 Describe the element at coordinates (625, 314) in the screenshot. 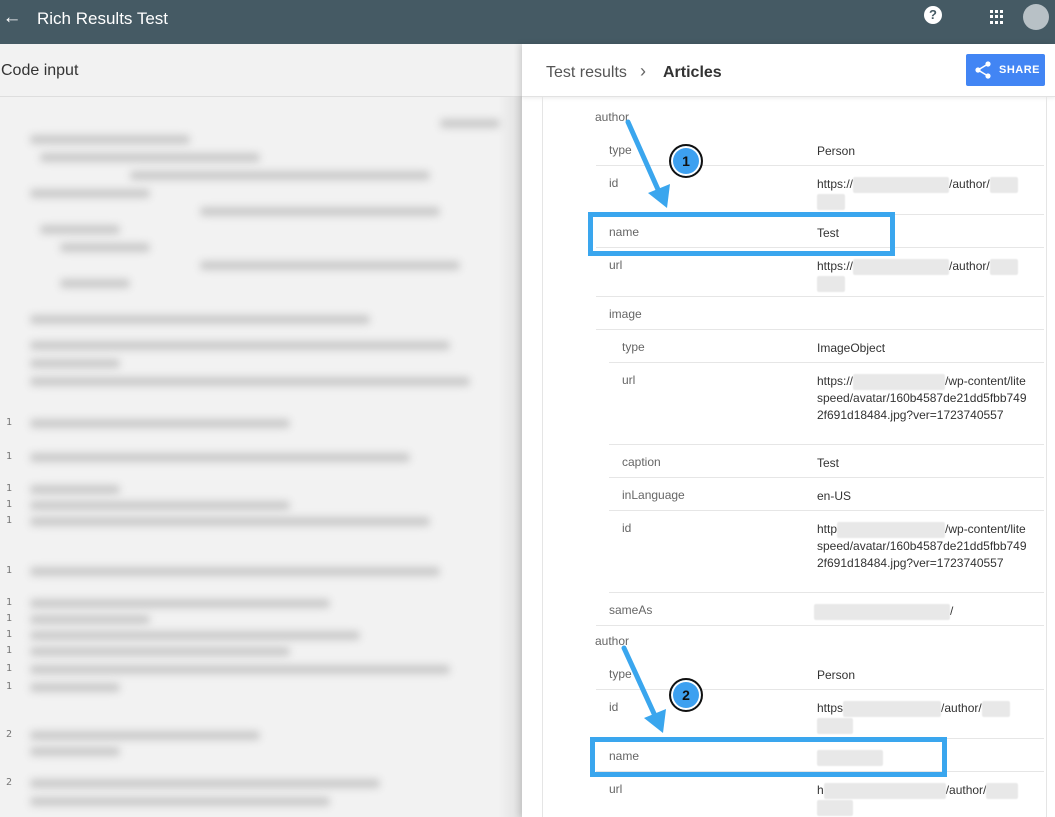

I see `property-key: image` at that location.